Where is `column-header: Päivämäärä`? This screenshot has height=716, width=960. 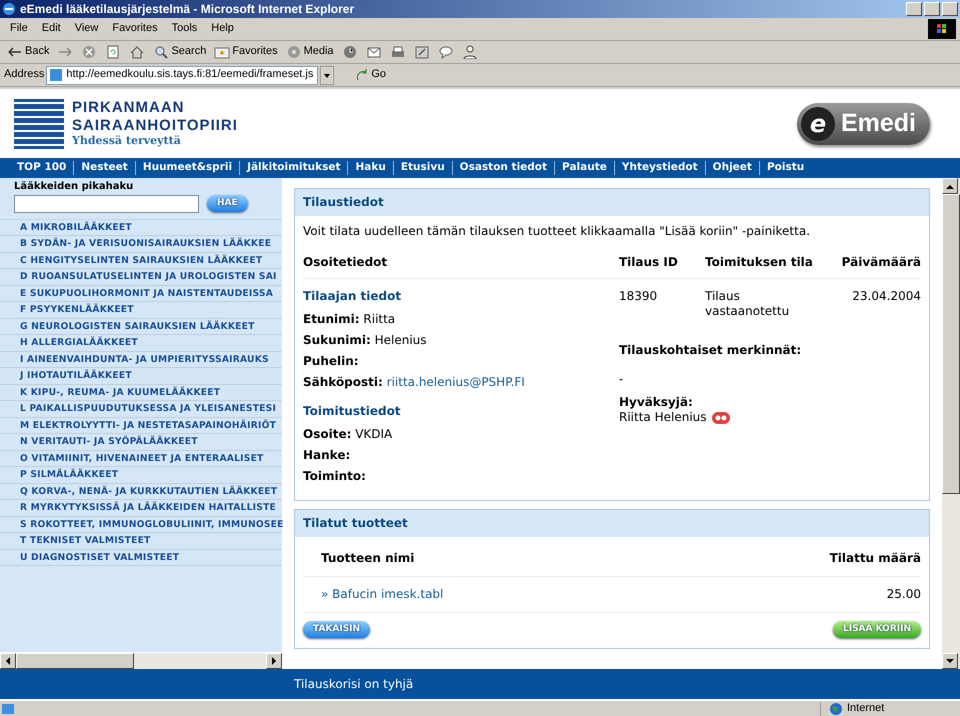 column-header: Päivämäärä is located at coordinates (880, 262).